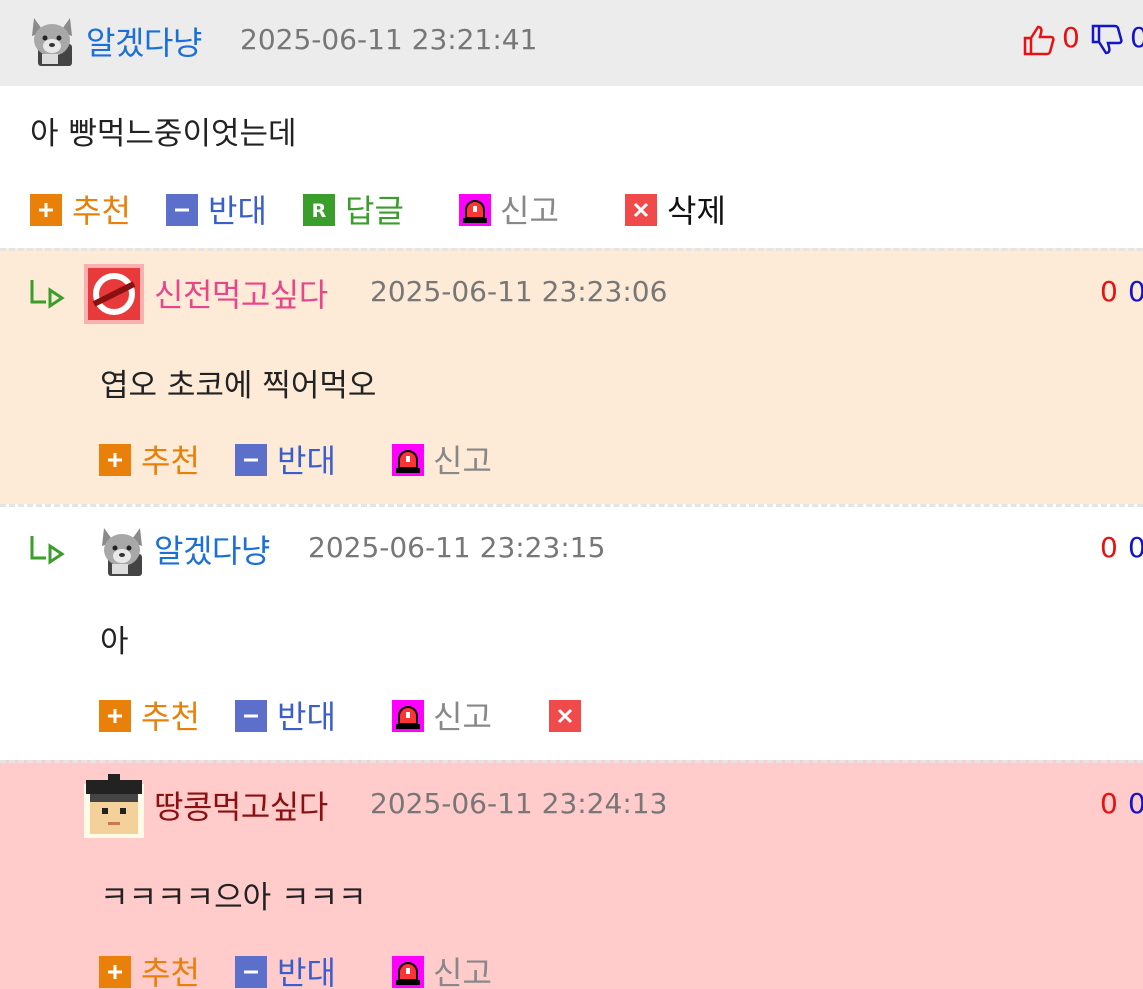  What do you see at coordinates (389, 39) in the screenshot?
I see `comment-datetime: 2025-06-11 23:21:41` at bounding box center [389, 39].